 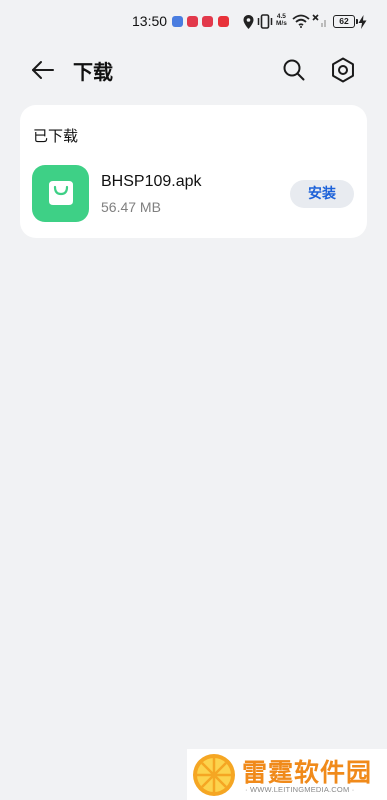 I want to click on gear-icon, so click(x=343, y=70).